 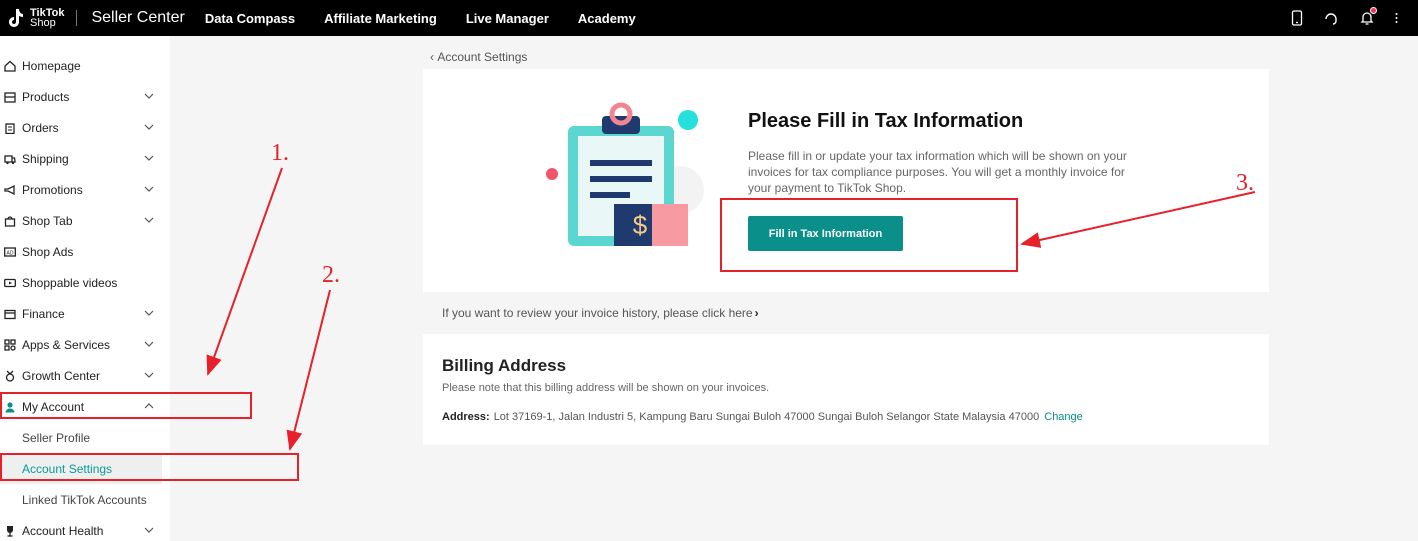 What do you see at coordinates (10, 531) in the screenshot?
I see `trophy-icon` at bounding box center [10, 531].